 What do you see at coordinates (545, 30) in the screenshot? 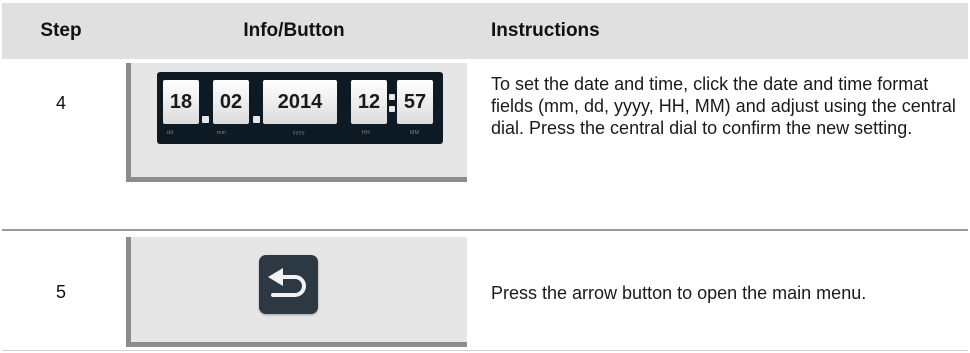
I see `header-instructions: Instructions` at bounding box center [545, 30].